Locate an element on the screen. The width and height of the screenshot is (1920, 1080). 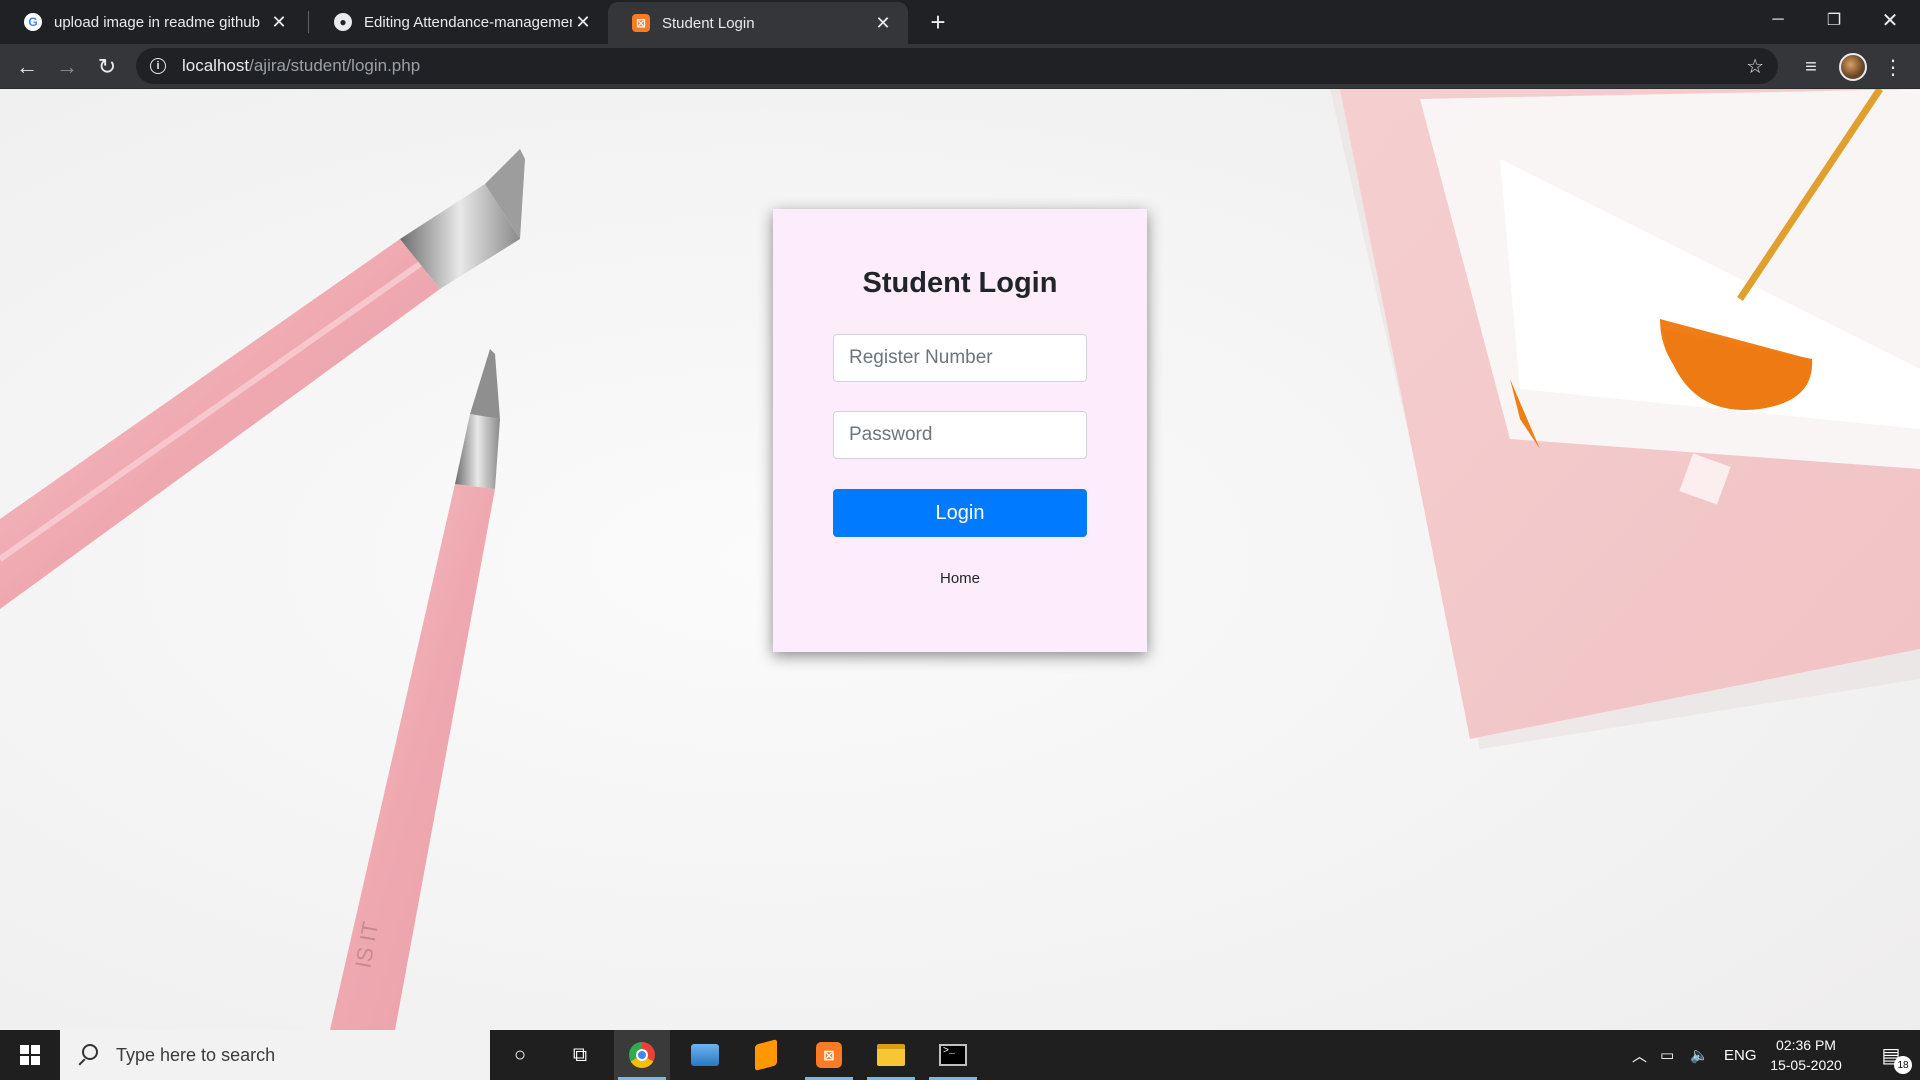
close-window-button: ✕ is located at coordinates (1890, 20).